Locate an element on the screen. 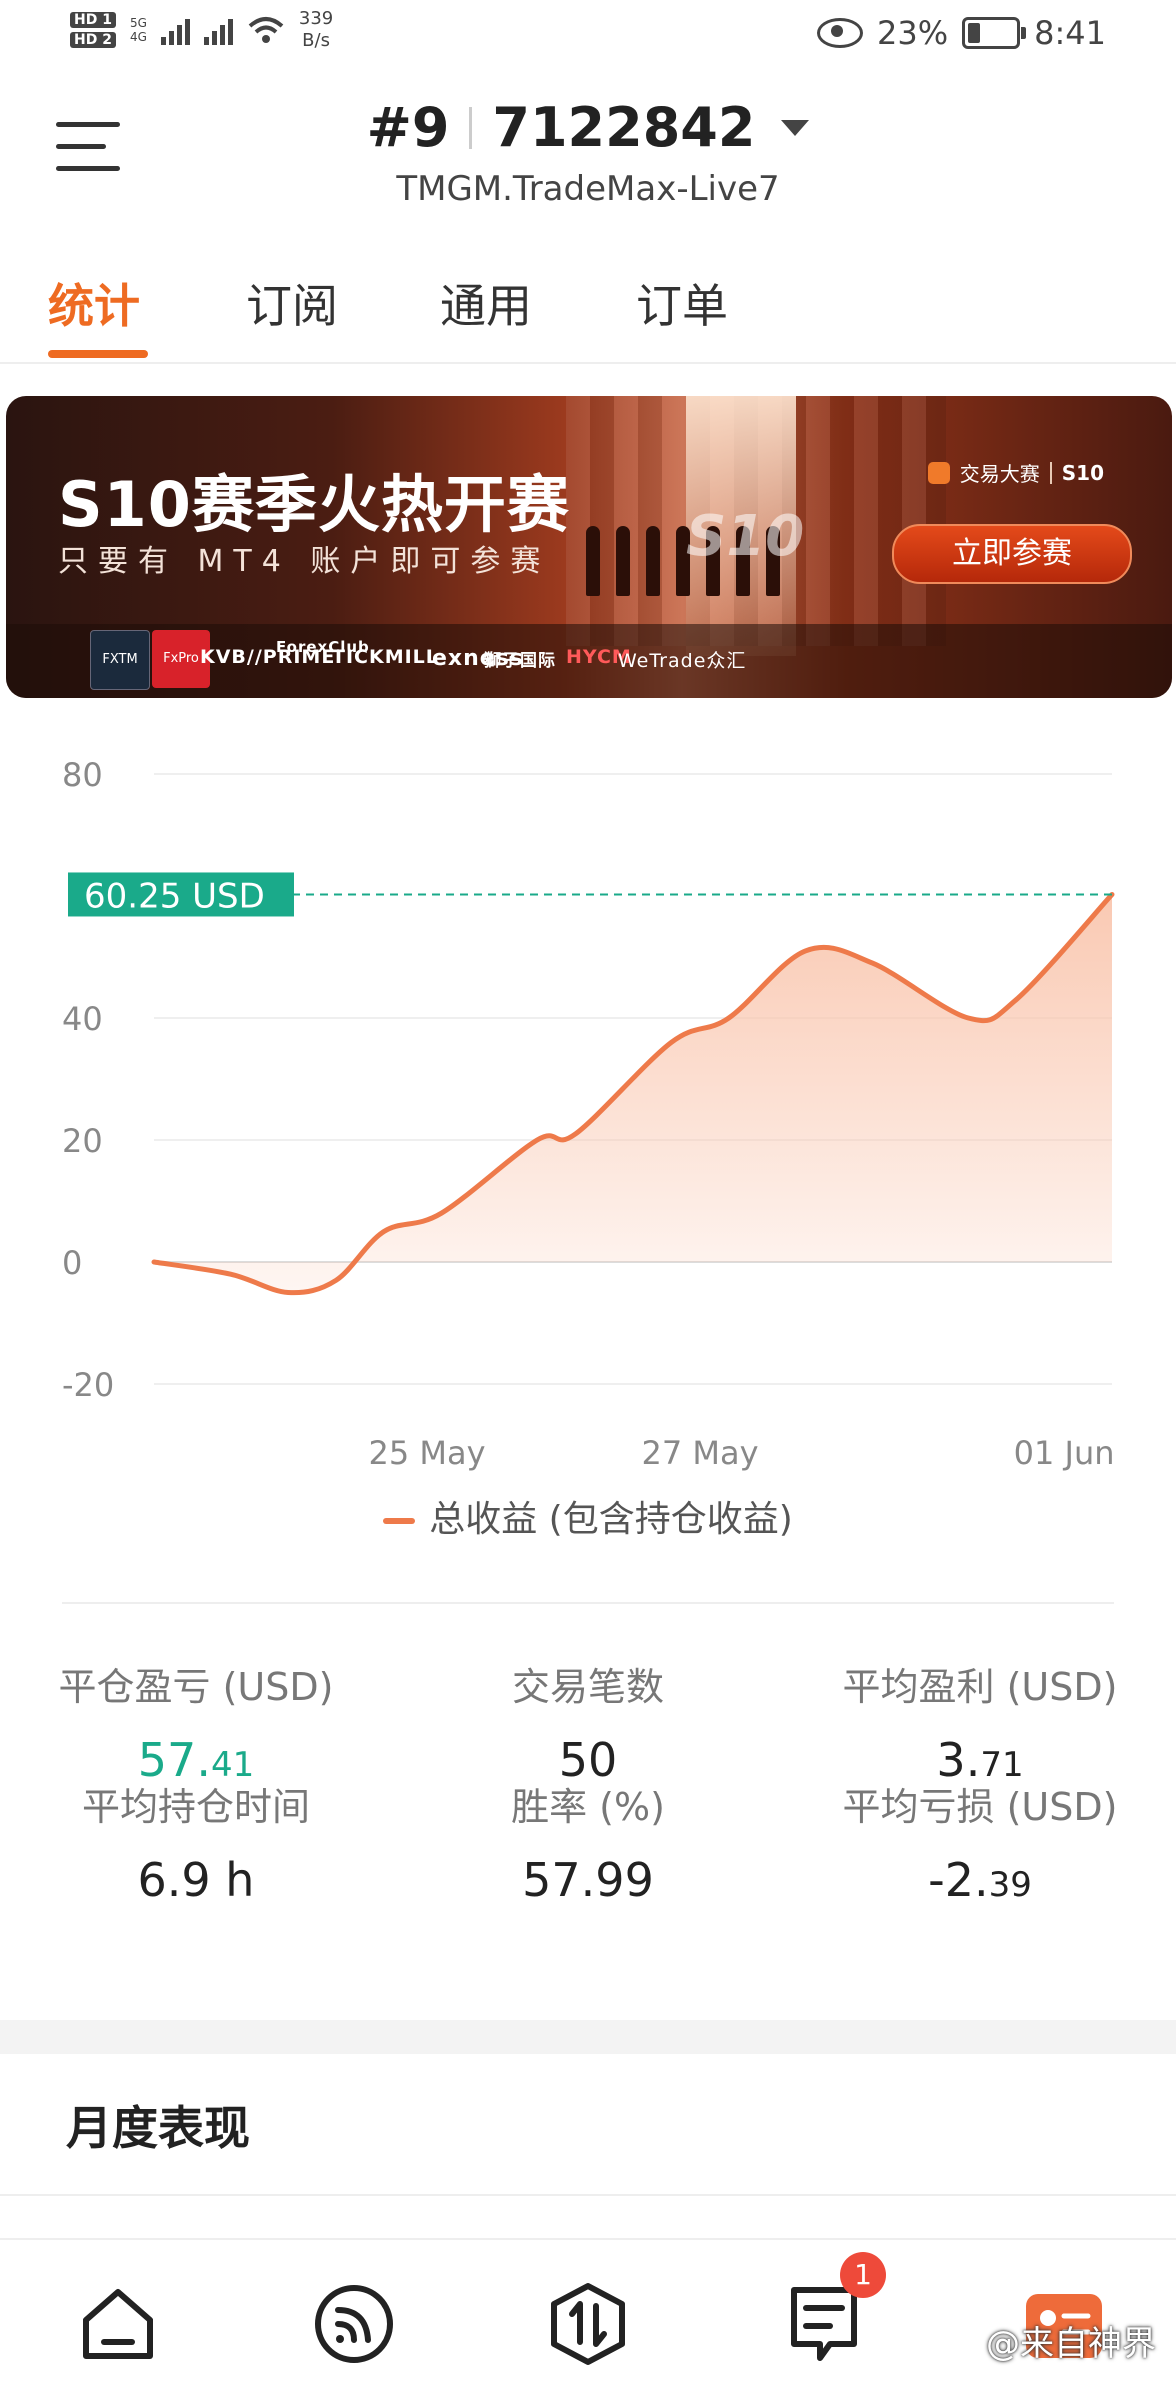 The height and width of the screenshot is (2402, 1176). account-number: 7122842 is located at coordinates (624, 127).